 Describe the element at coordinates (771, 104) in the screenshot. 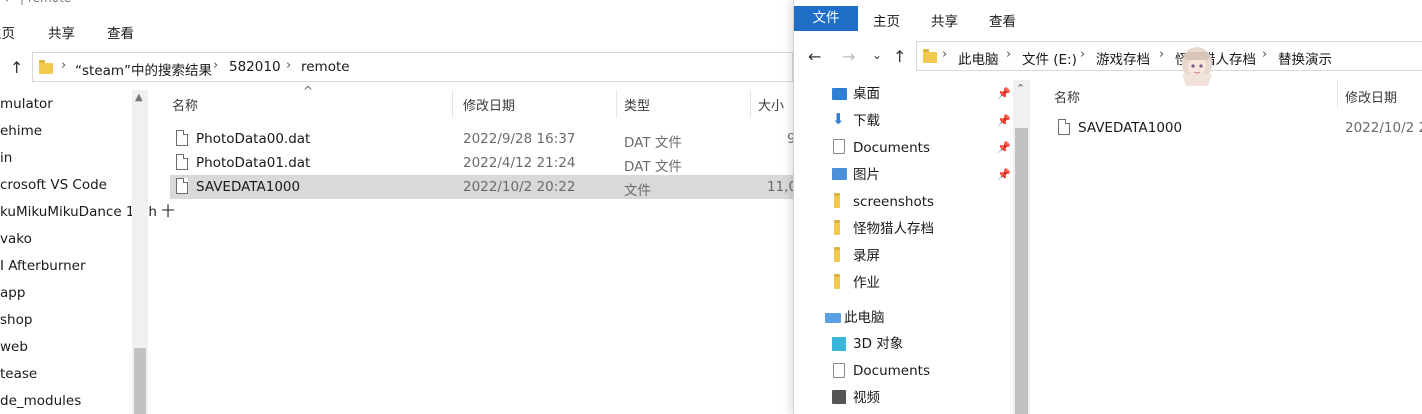

I see `column-header-size: 大小` at that location.